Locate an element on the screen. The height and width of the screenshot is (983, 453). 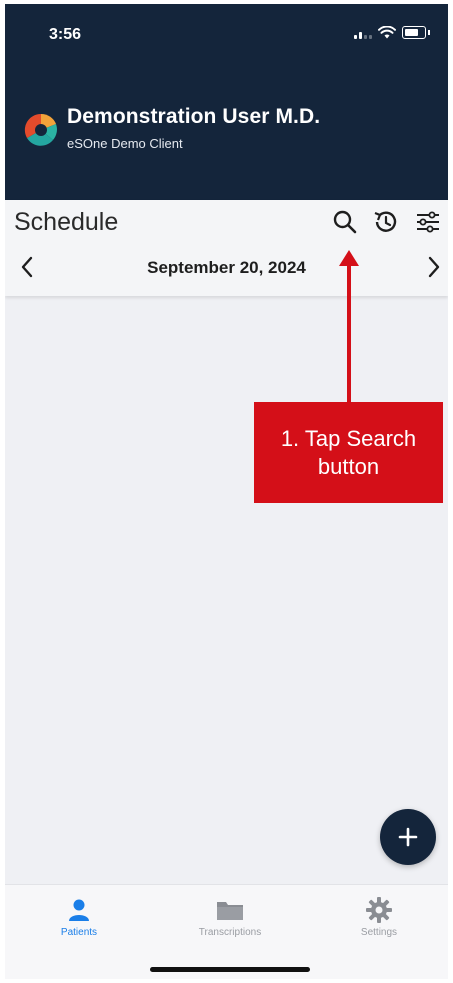
next-day-button is located at coordinates (434, 267).